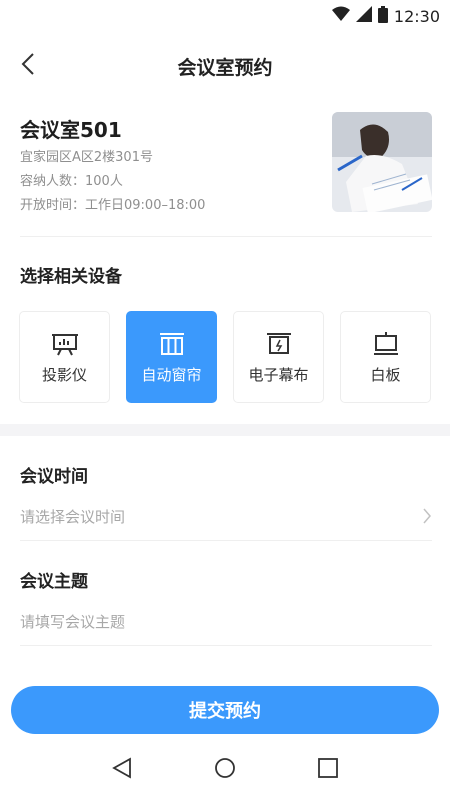  Describe the element at coordinates (73, 516) in the screenshot. I see `meeting-time-placeholder: 请选择会议时间` at that location.